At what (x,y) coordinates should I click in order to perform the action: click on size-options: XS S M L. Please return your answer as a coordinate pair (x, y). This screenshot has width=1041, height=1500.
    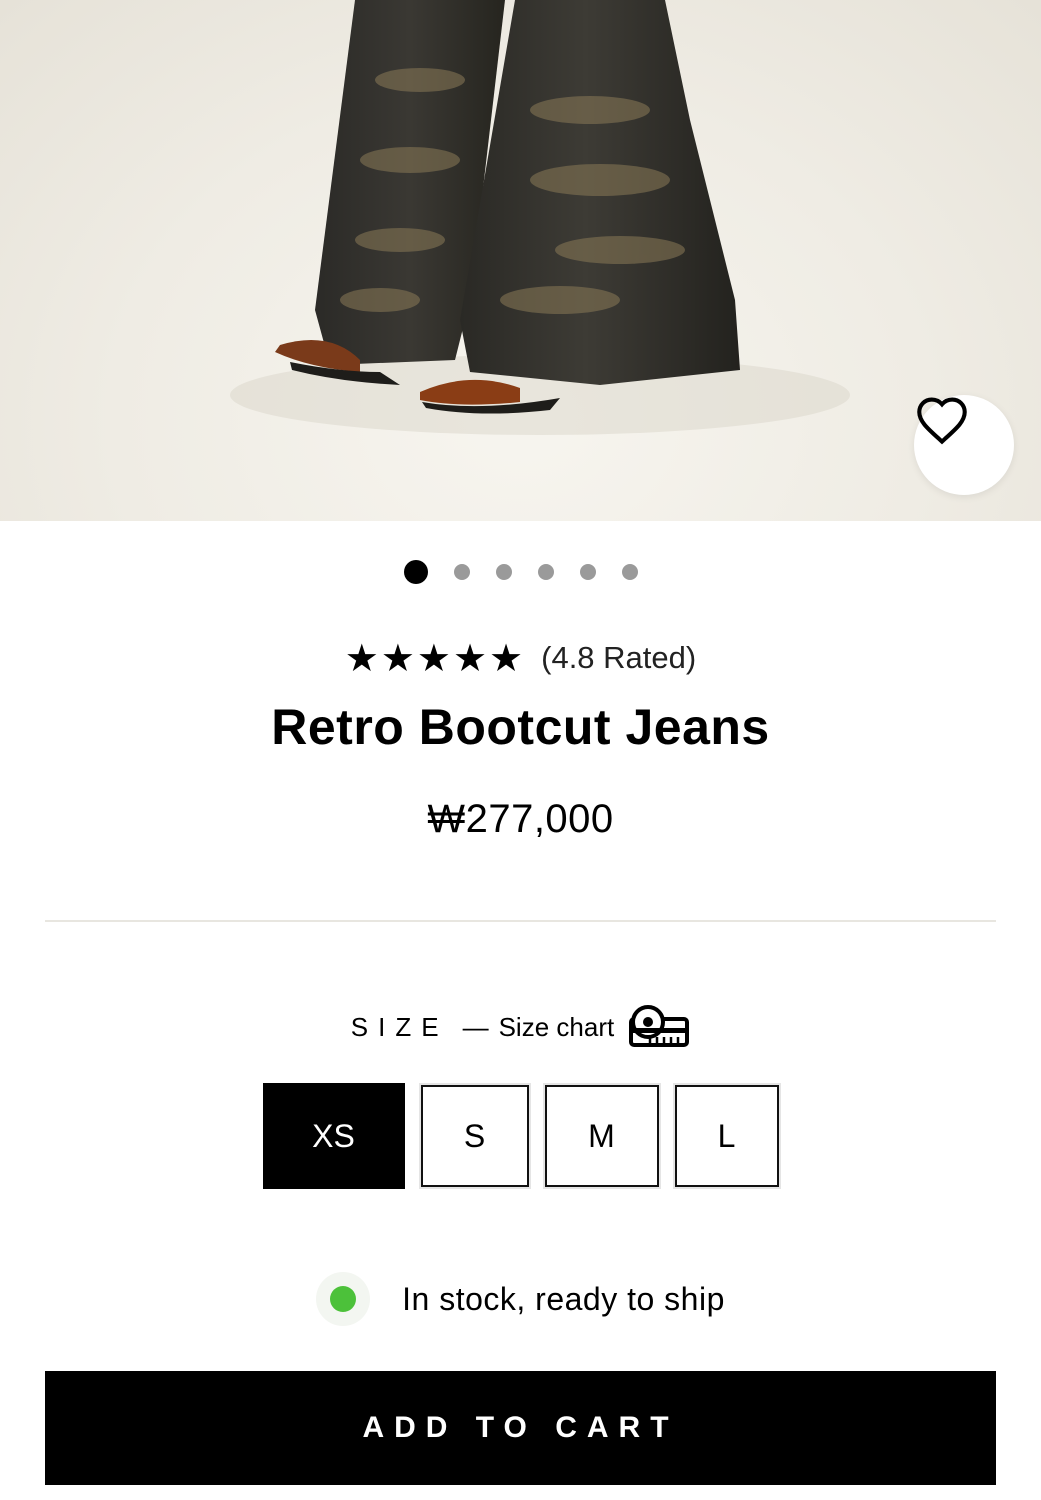
    Looking at the image, I should click on (520, 1136).